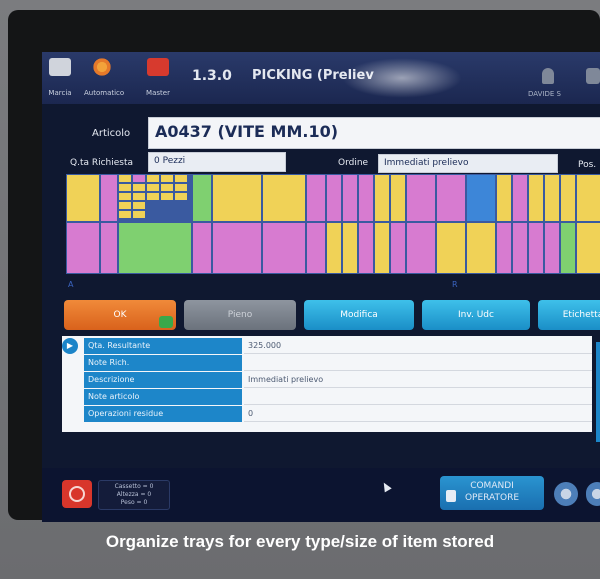 This screenshot has height=579, width=600. Describe the element at coordinates (163, 397) in the screenshot. I see `info-row-label: Note articolo` at that location.